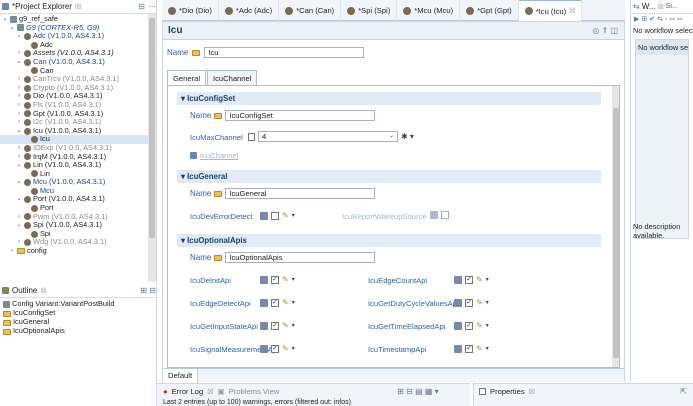  Describe the element at coordinates (275, 215) in the screenshot. I see `dev-error-detect-checkbox` at that location.